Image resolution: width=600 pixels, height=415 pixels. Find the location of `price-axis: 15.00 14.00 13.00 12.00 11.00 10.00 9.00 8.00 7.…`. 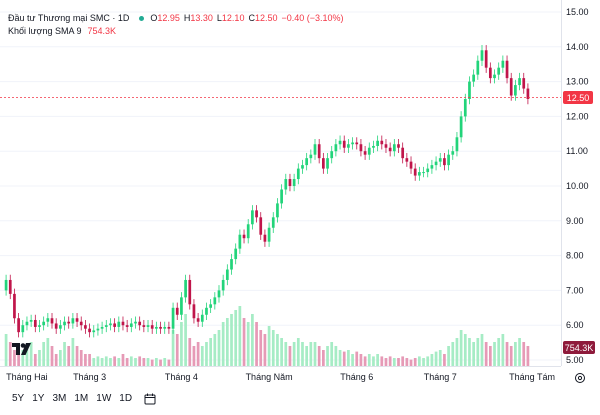

price-axis: 15.00 14.00 13.00 12.00 11.00 10.00 9.00 8.00 7.… is located at coordinates (577, 186).